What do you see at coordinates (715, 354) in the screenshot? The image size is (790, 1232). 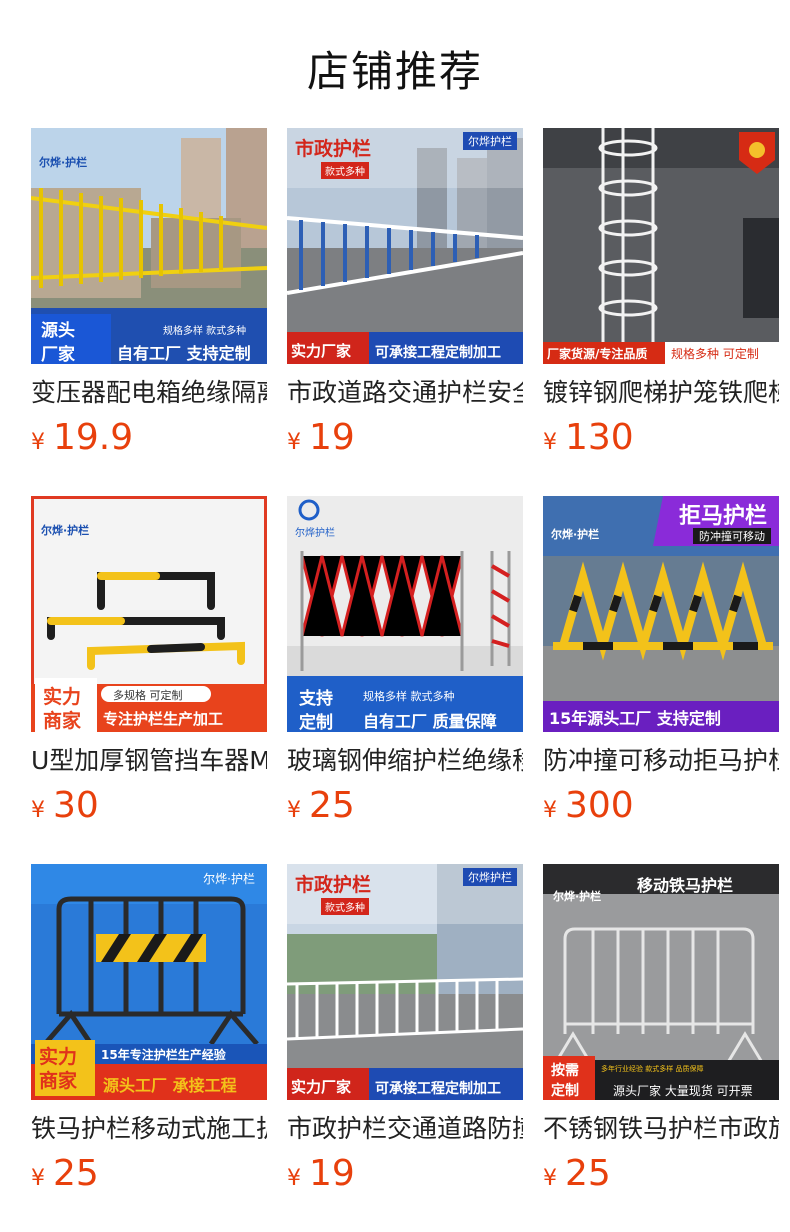 I see `image-banner: 规格多种 可定制` at bounding box center [715, 354].